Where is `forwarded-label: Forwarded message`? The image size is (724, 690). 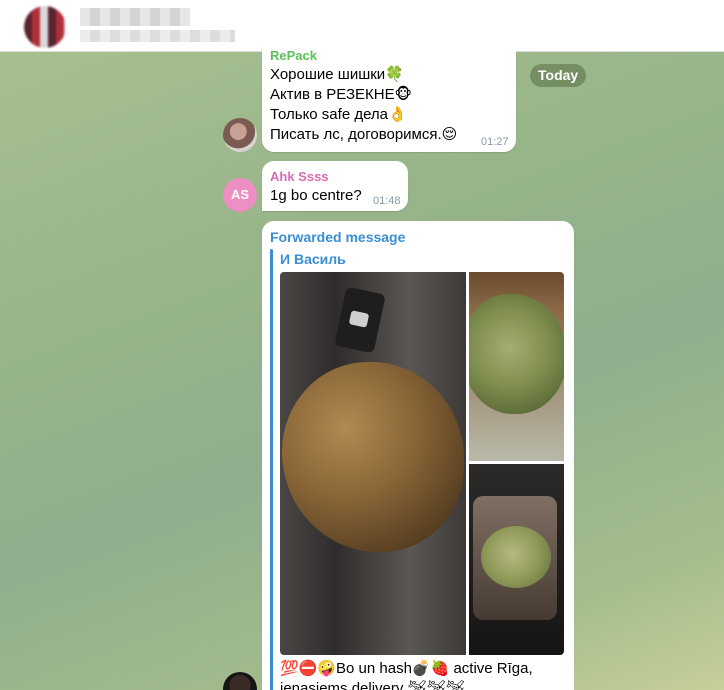 forwarded-label: Forwarded message is located at coordinates (338, 237).